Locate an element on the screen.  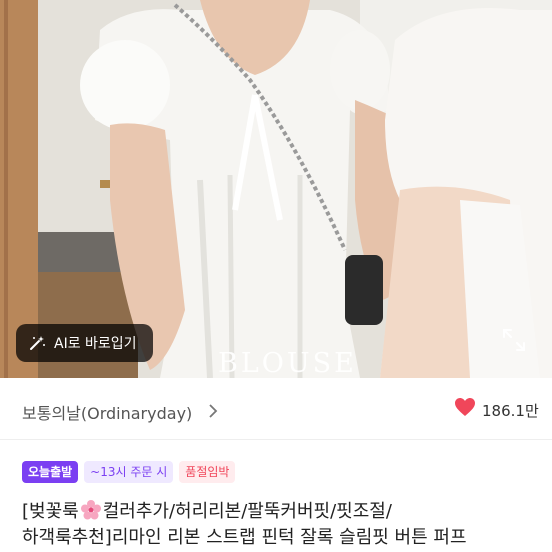
title-part-1: [벚꽃룩 is located at coordinates (50, 511).